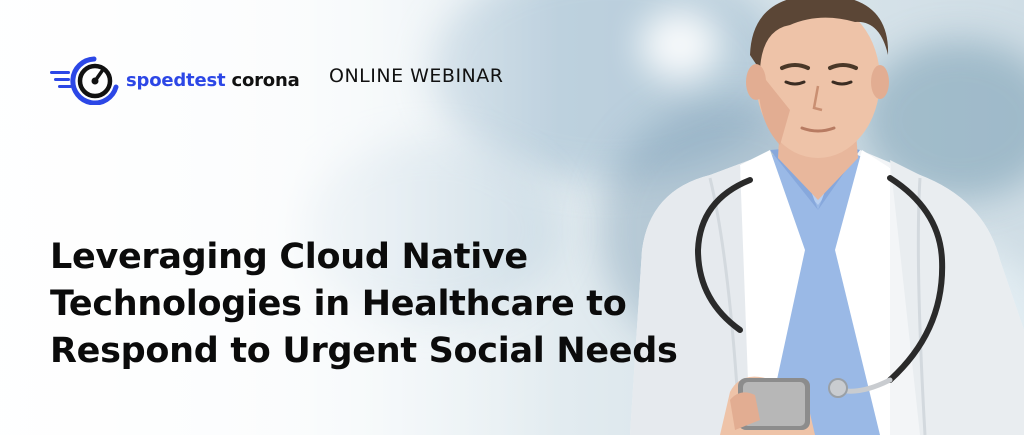 This screenshot has height=435, width=1024. Describe the element at coordinates (416, 76) in the screenshot. I see `event-label: ONLINE WEBINAR` at that location.